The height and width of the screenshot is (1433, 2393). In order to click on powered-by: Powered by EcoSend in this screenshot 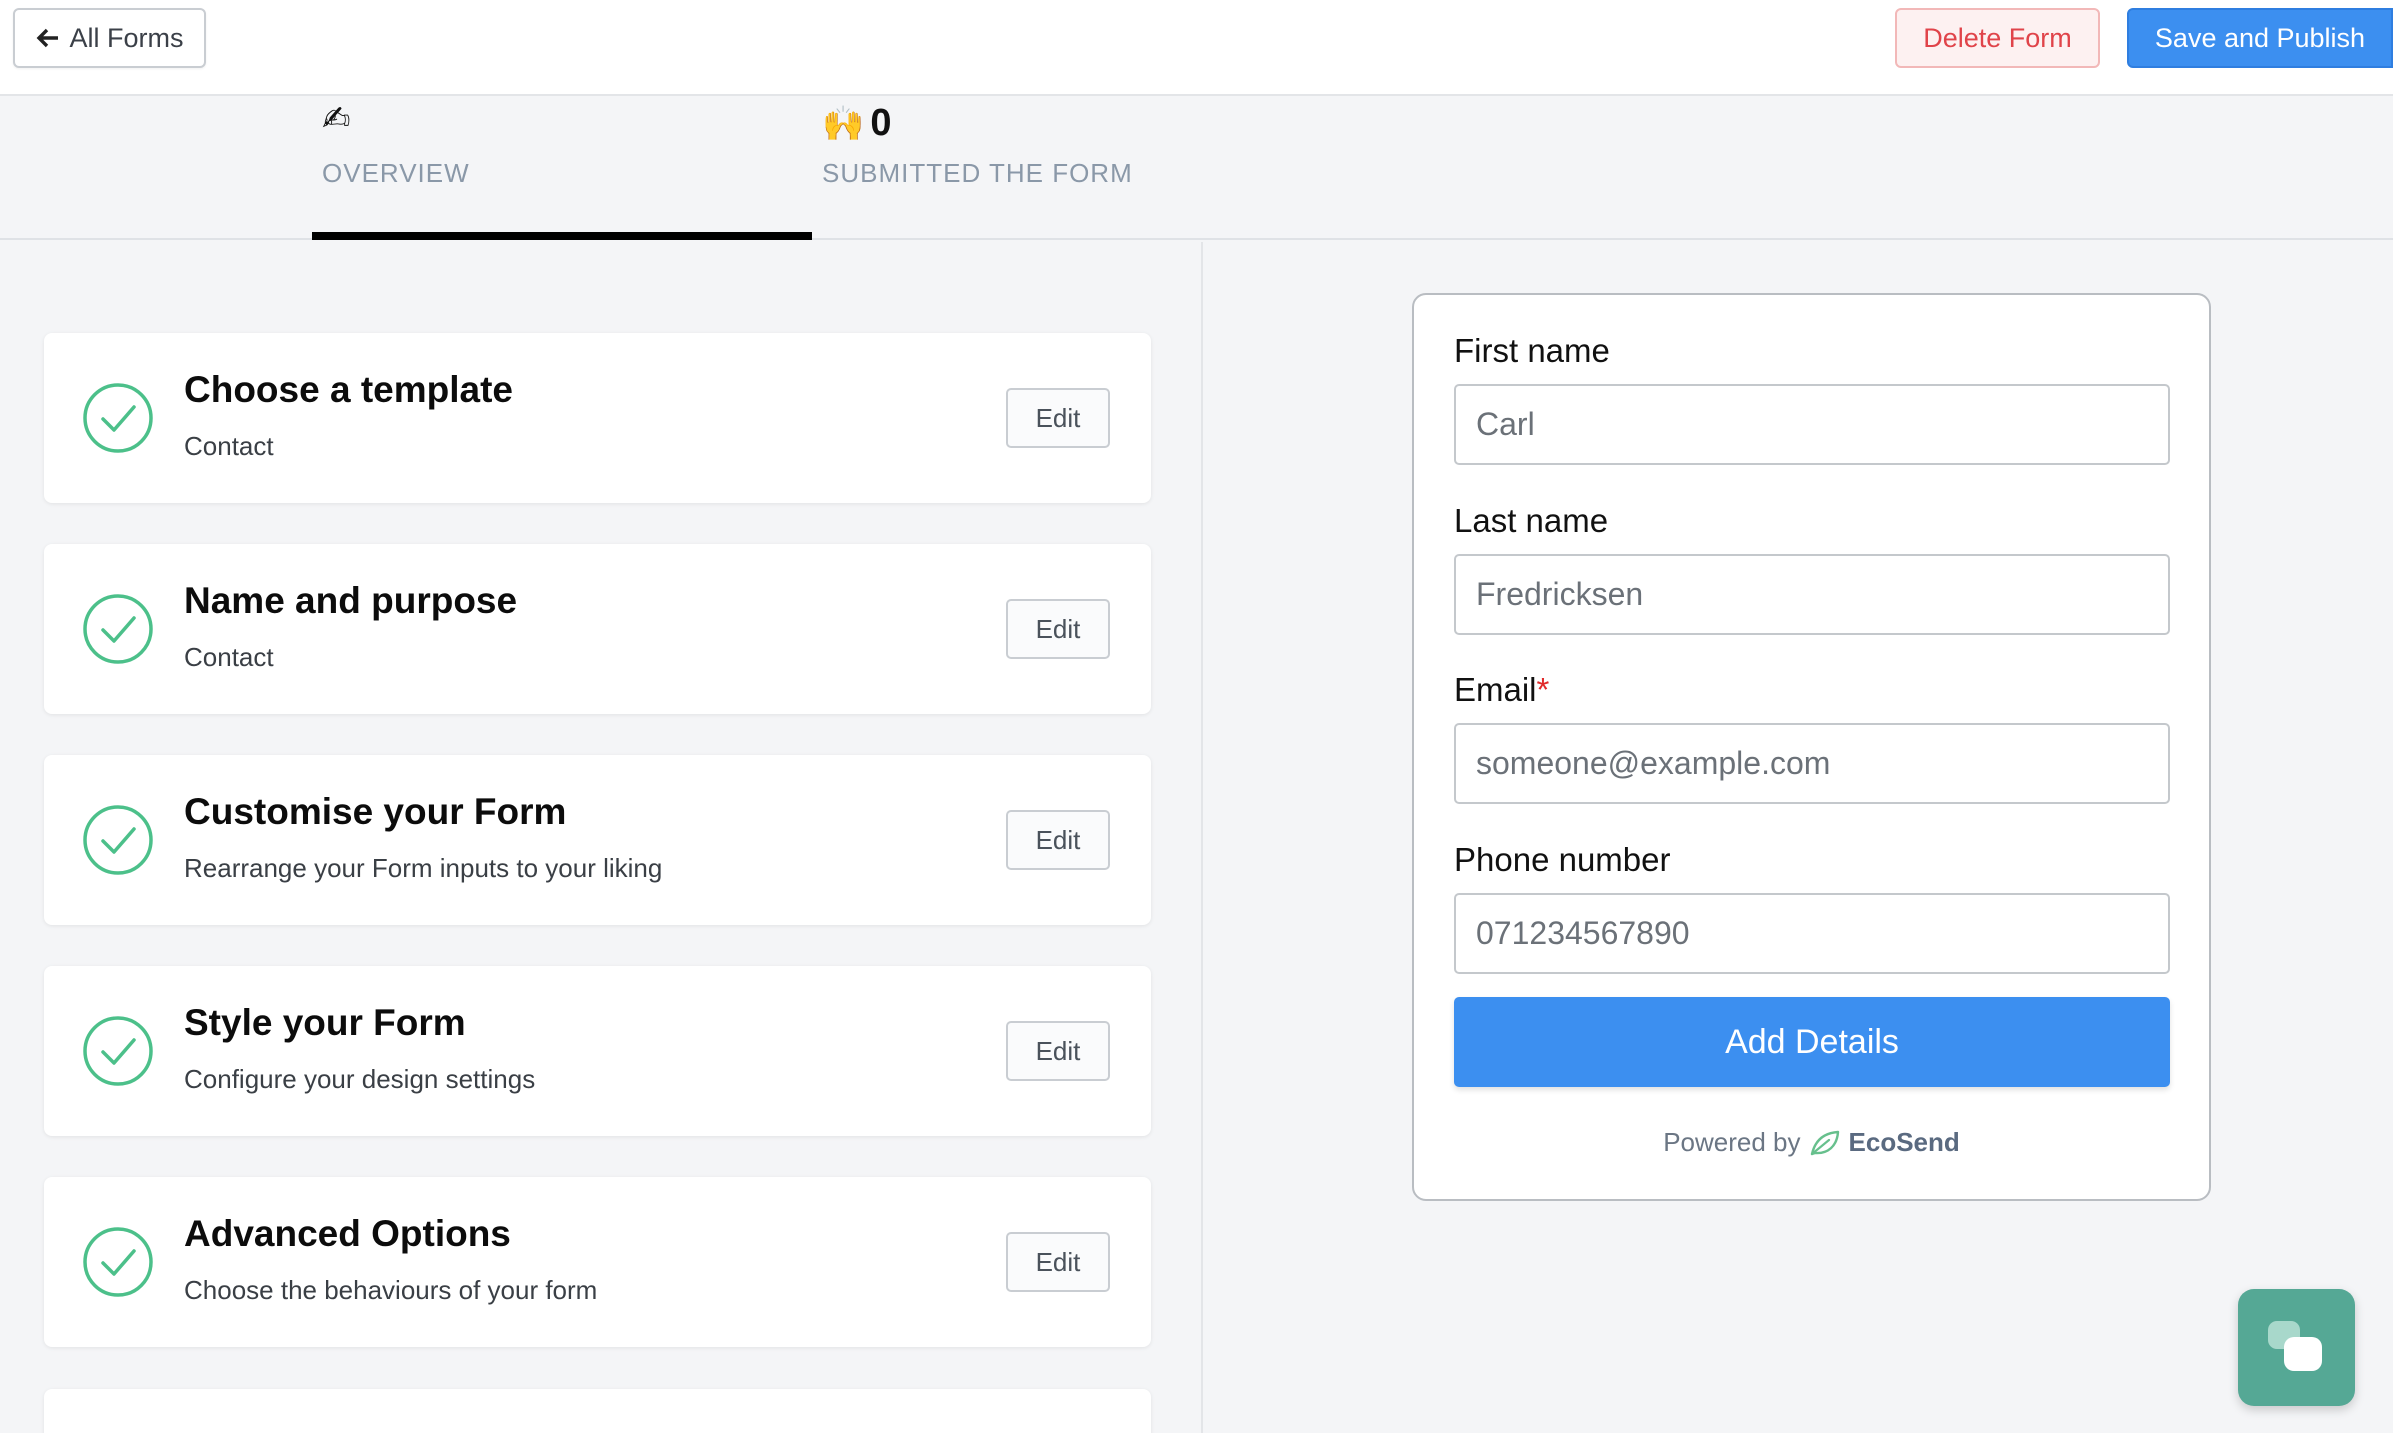, I will do `click(1811, 1142)`.